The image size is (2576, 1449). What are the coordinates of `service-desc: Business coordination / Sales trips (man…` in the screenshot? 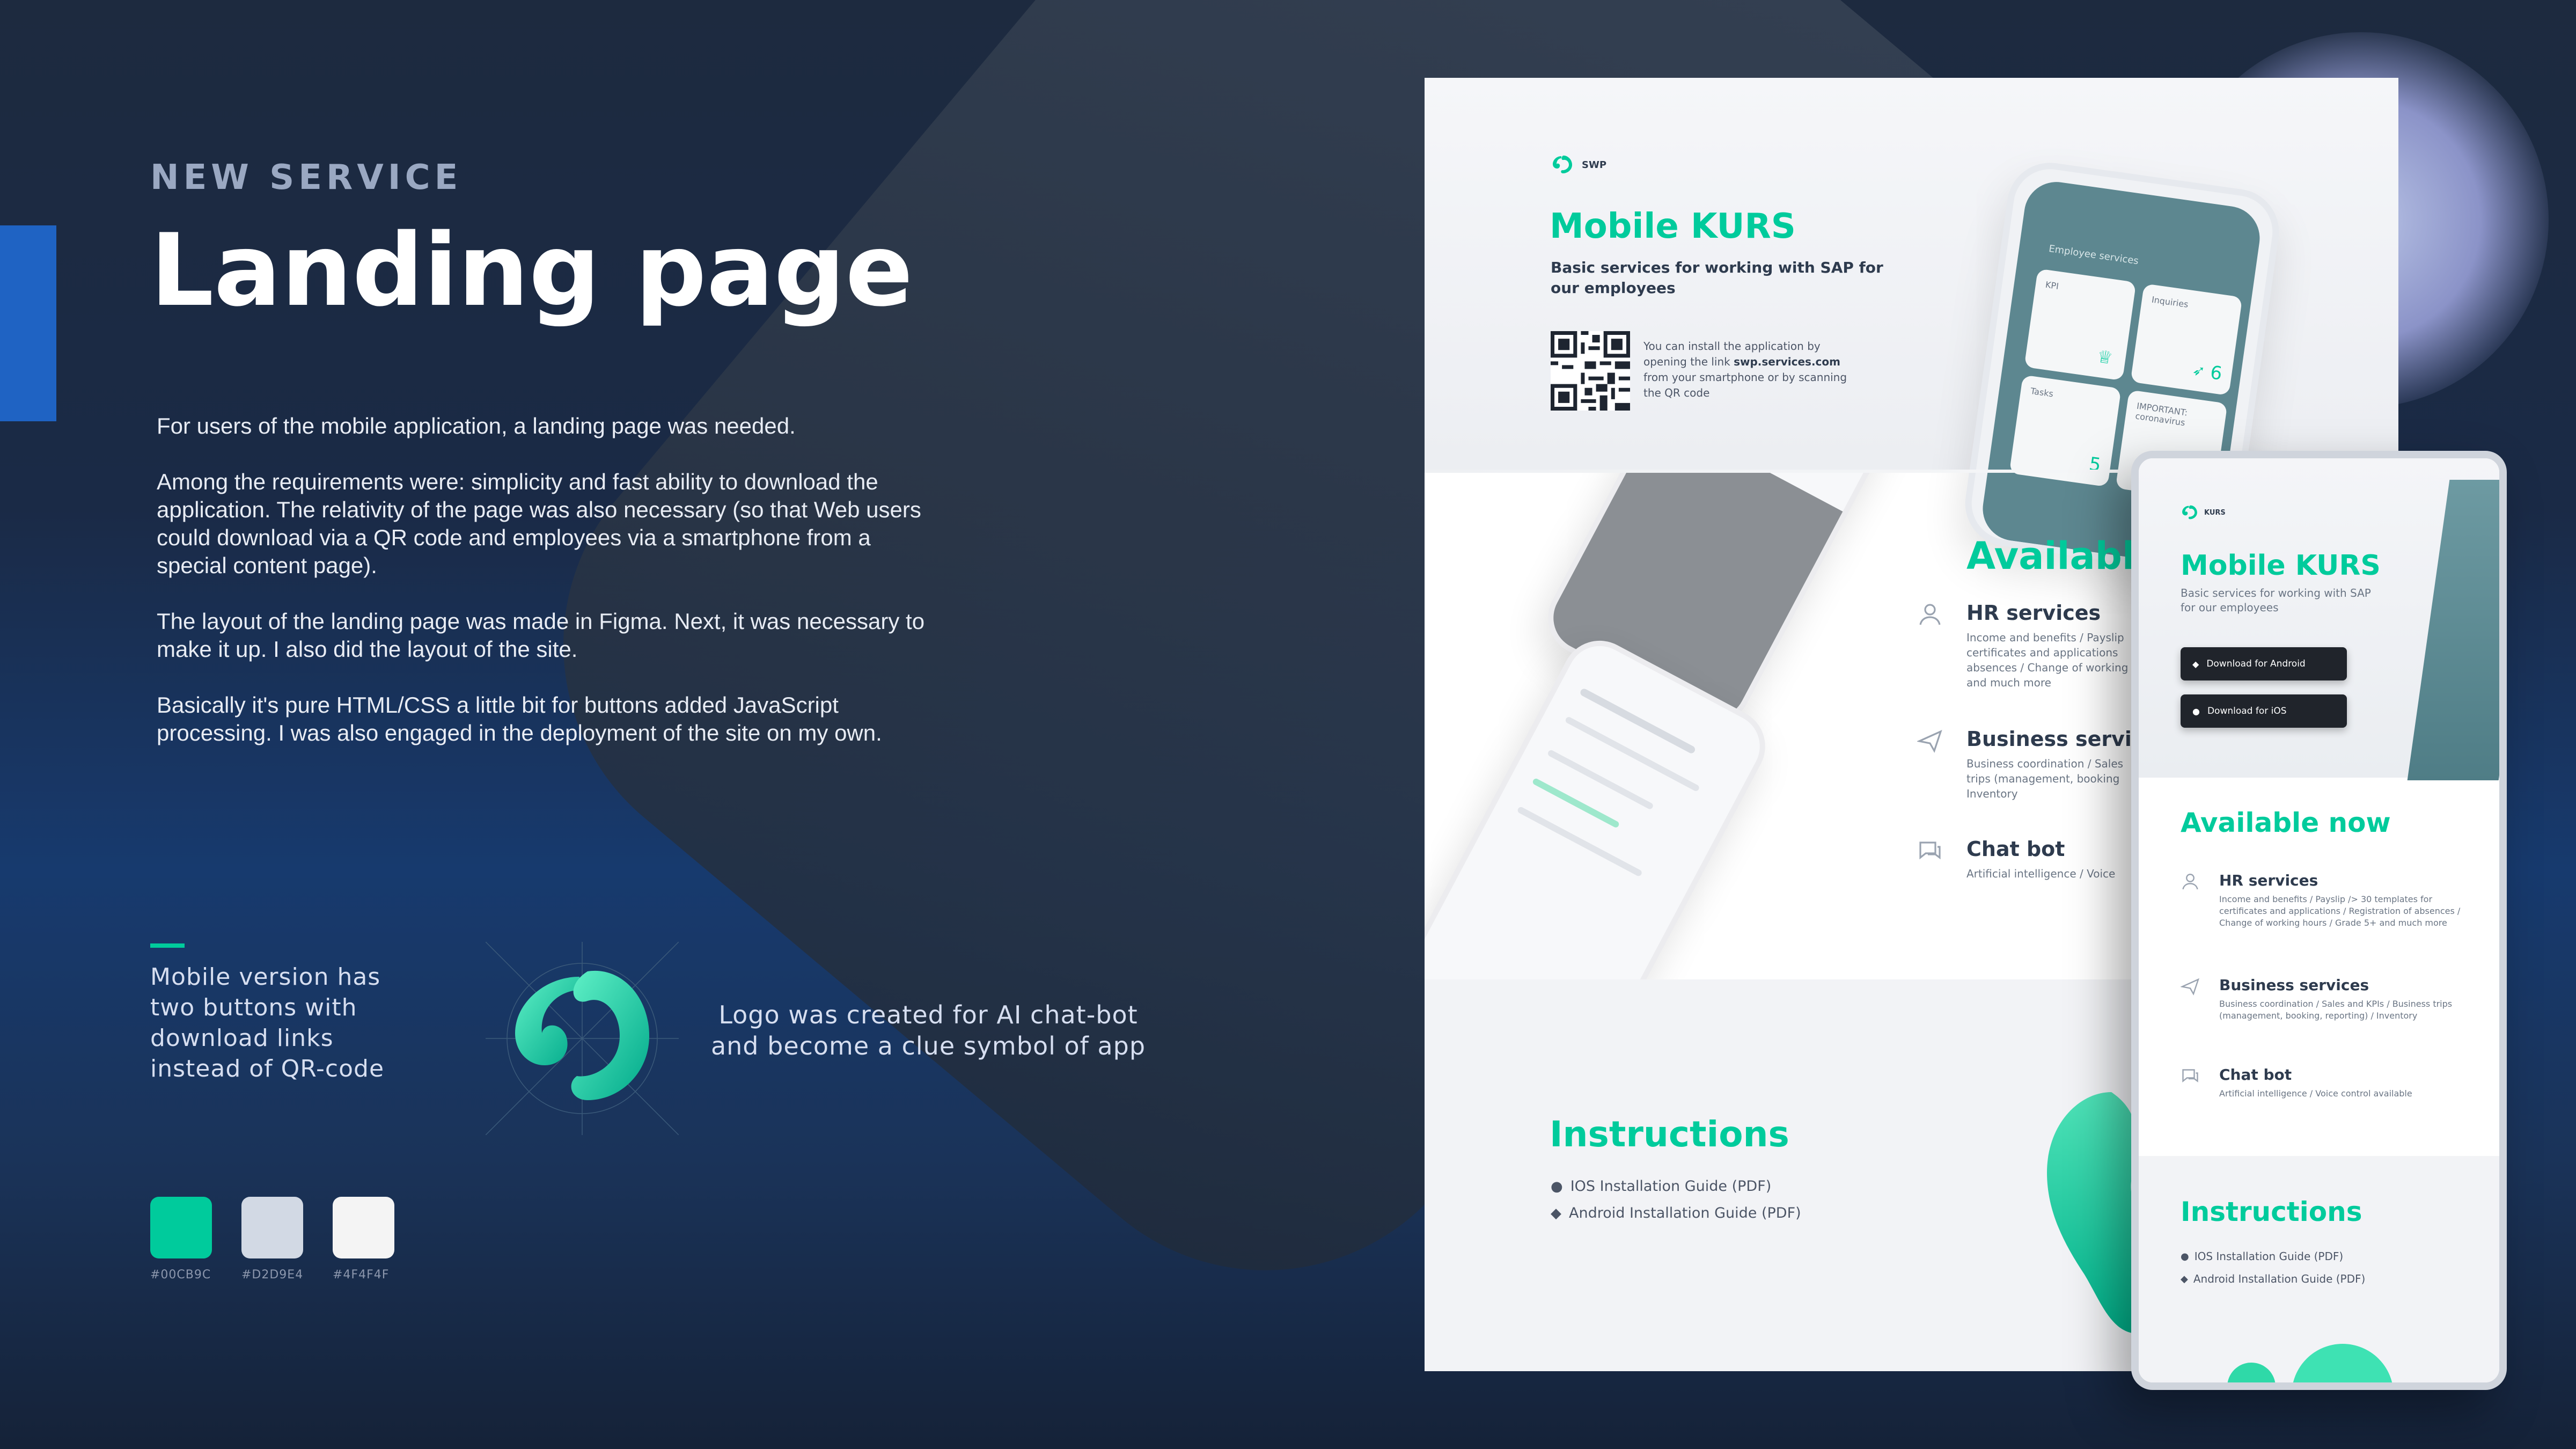 It's located at (2045, 778).